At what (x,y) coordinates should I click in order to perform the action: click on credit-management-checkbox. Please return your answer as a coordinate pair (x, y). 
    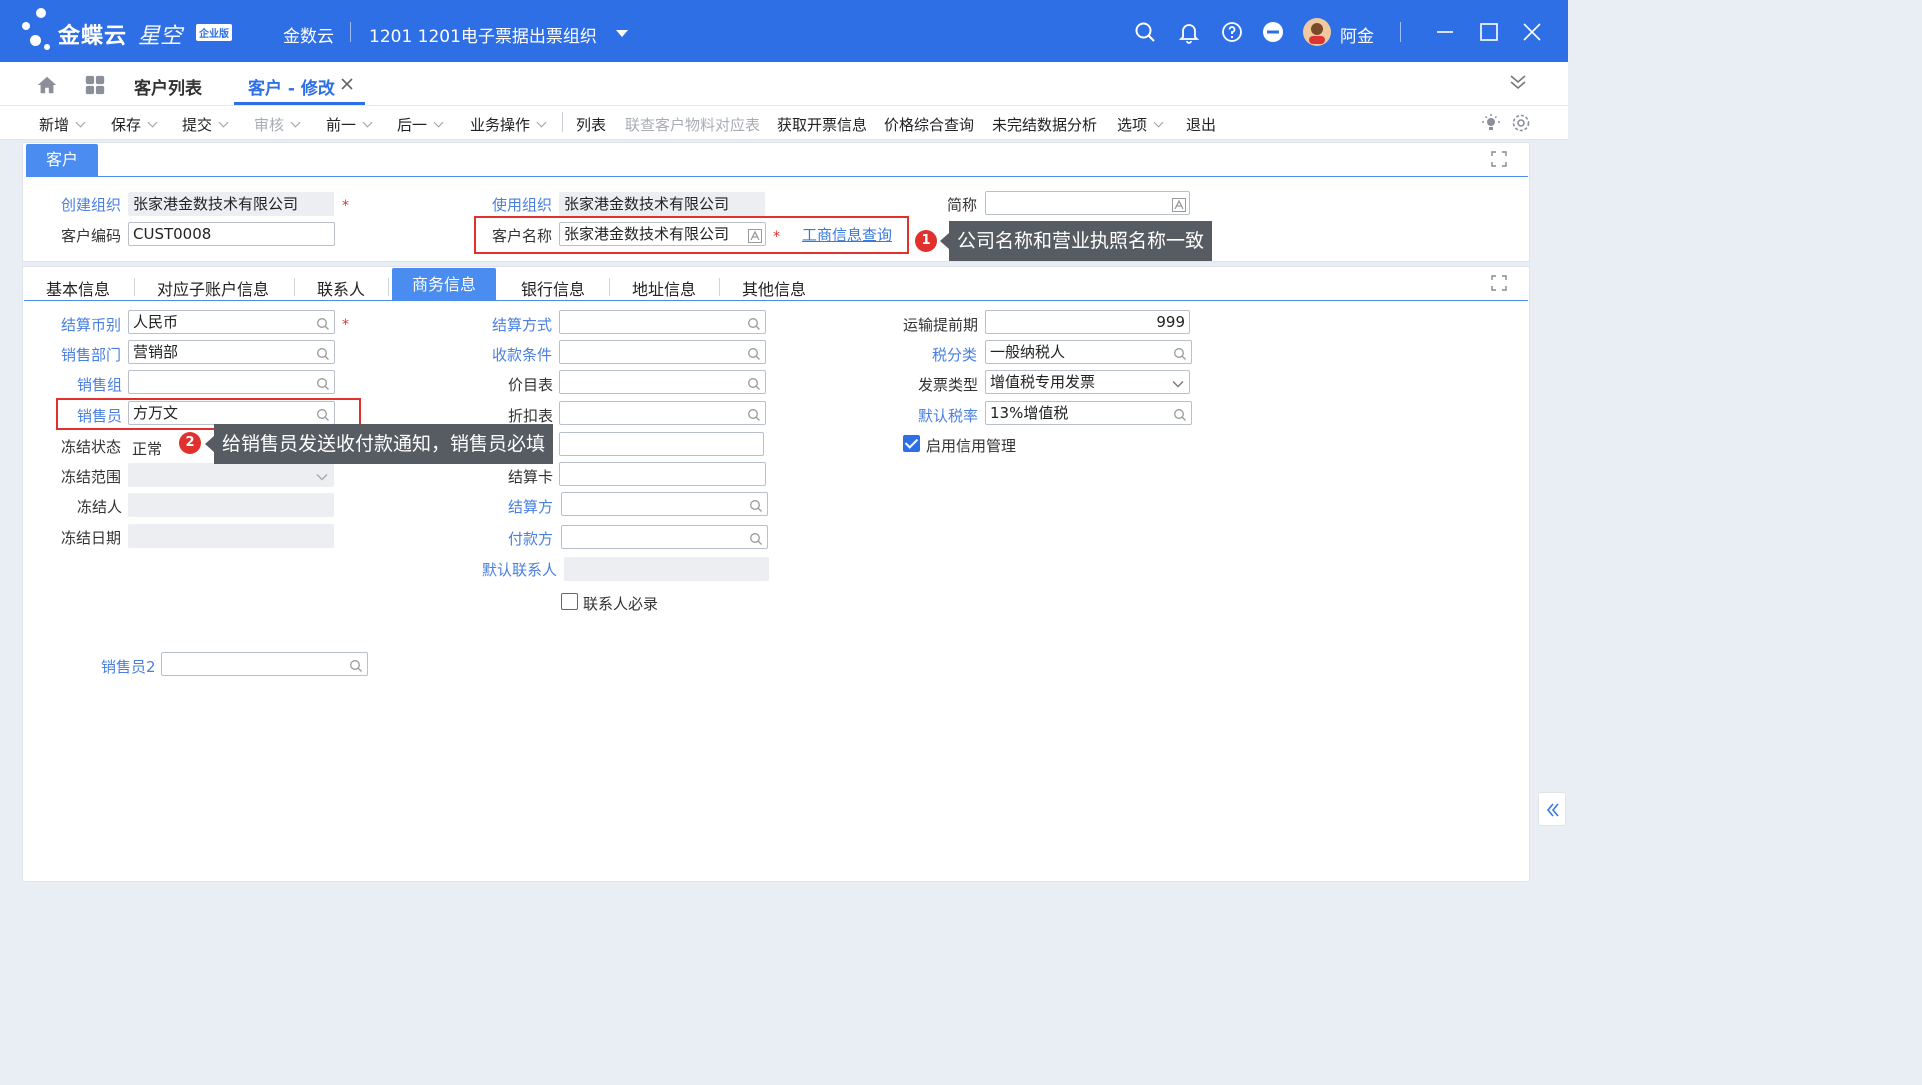
    Looking at the image, I should click on (911, 443).